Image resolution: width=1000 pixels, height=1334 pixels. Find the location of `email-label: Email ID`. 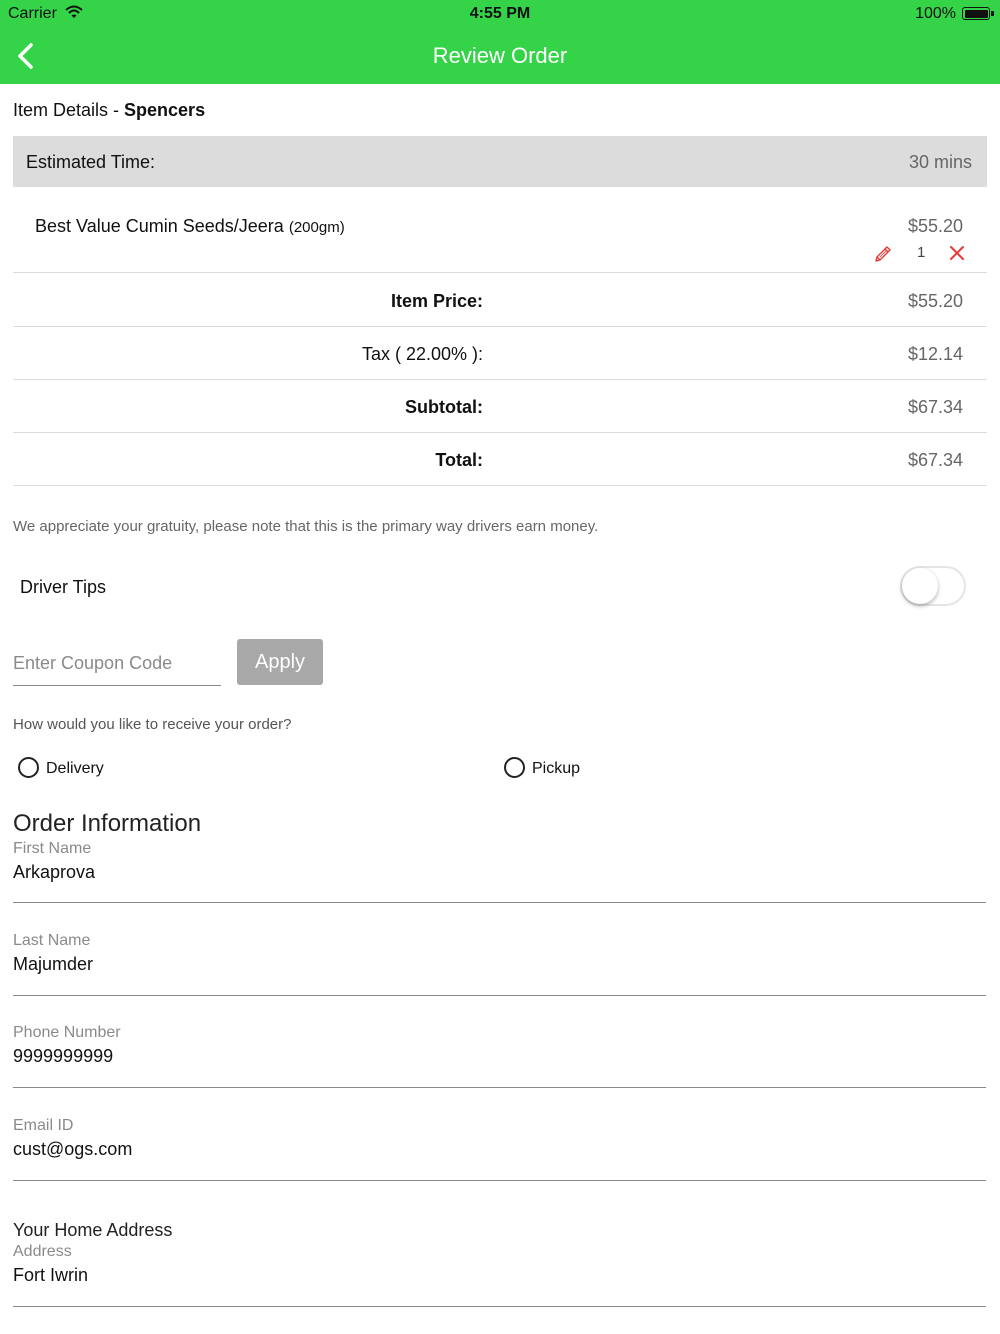

email-label: Email ID is located at coordinates (43, 1125).